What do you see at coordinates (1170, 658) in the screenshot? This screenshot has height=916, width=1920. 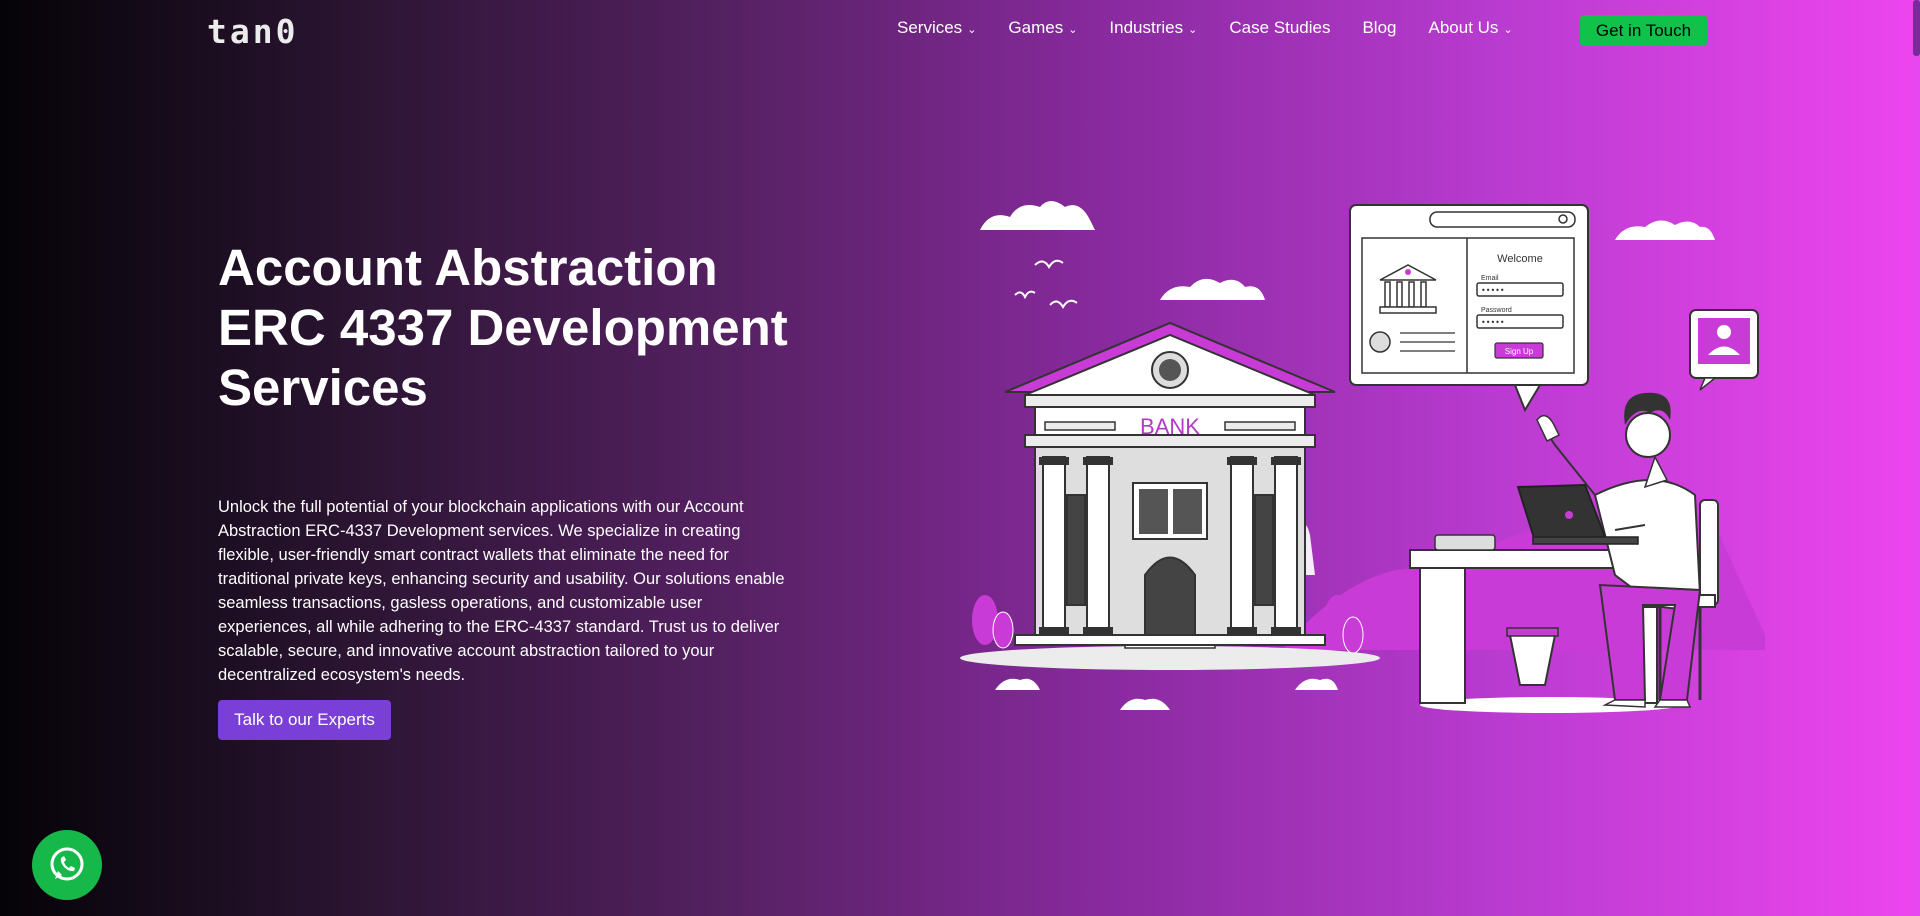 I see `bank-shadow` at bounding box center [1170, 658].